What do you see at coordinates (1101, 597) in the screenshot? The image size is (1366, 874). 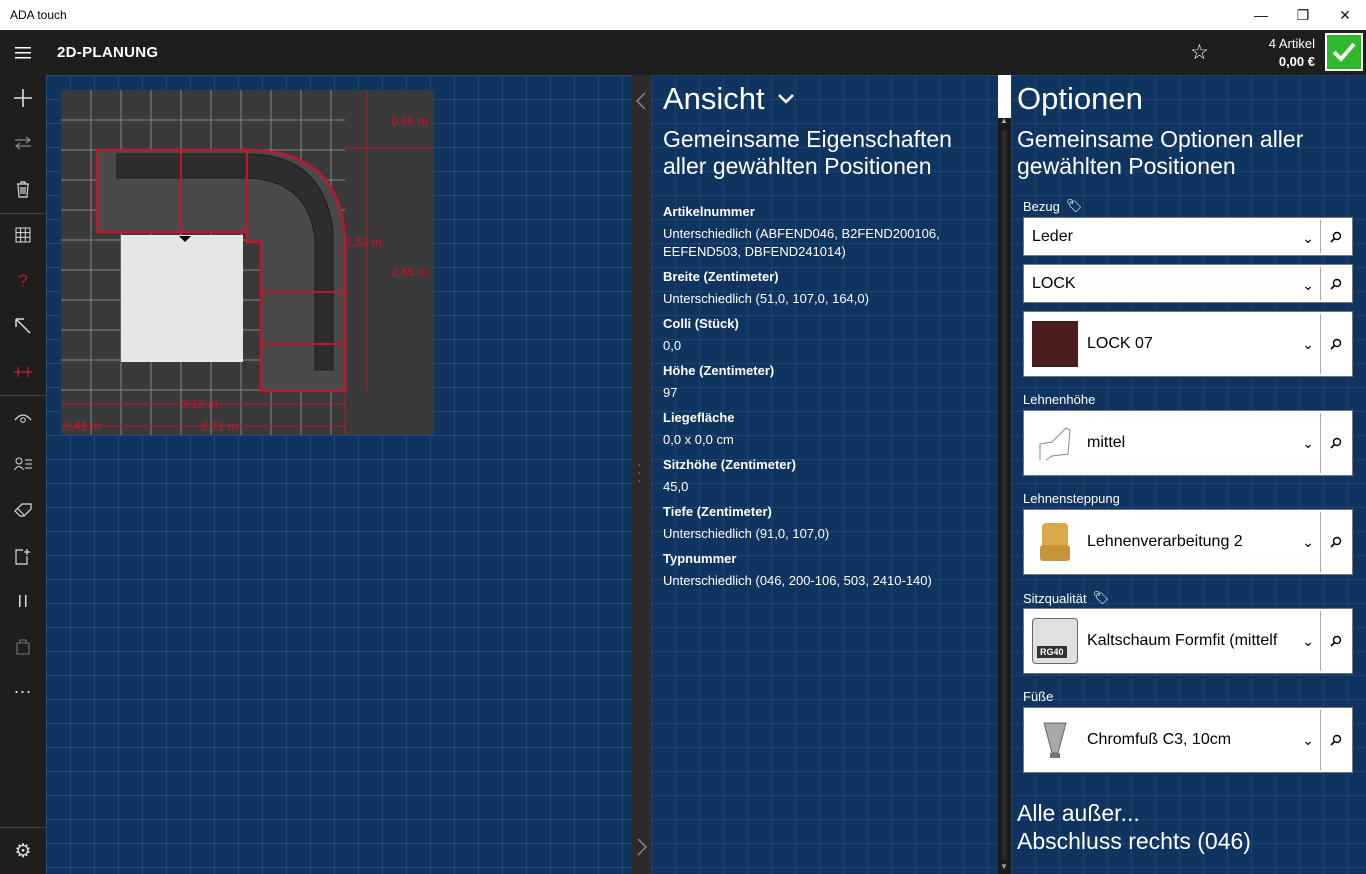 I see `tag-icon: 🏷` at bounding box center [1101, 597].